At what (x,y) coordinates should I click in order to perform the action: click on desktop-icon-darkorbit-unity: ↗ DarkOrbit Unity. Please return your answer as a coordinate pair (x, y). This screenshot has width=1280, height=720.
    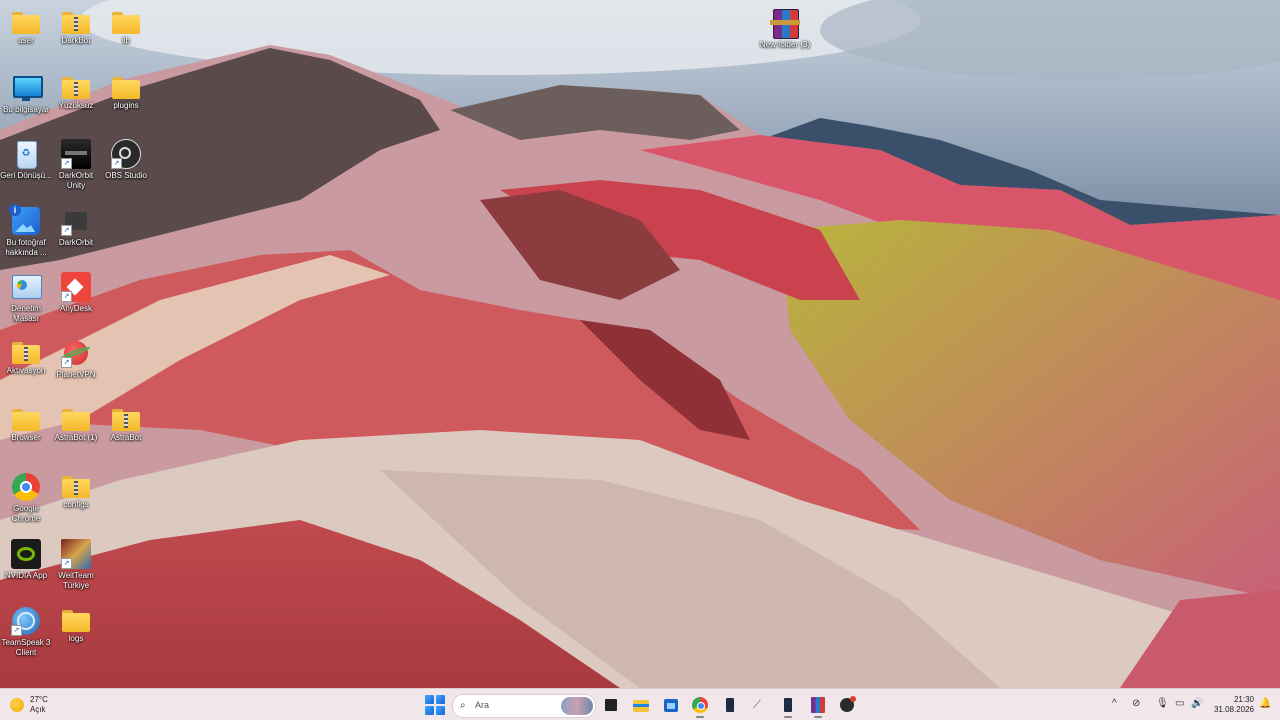
    Looking at the image, I should click on (76, 165).